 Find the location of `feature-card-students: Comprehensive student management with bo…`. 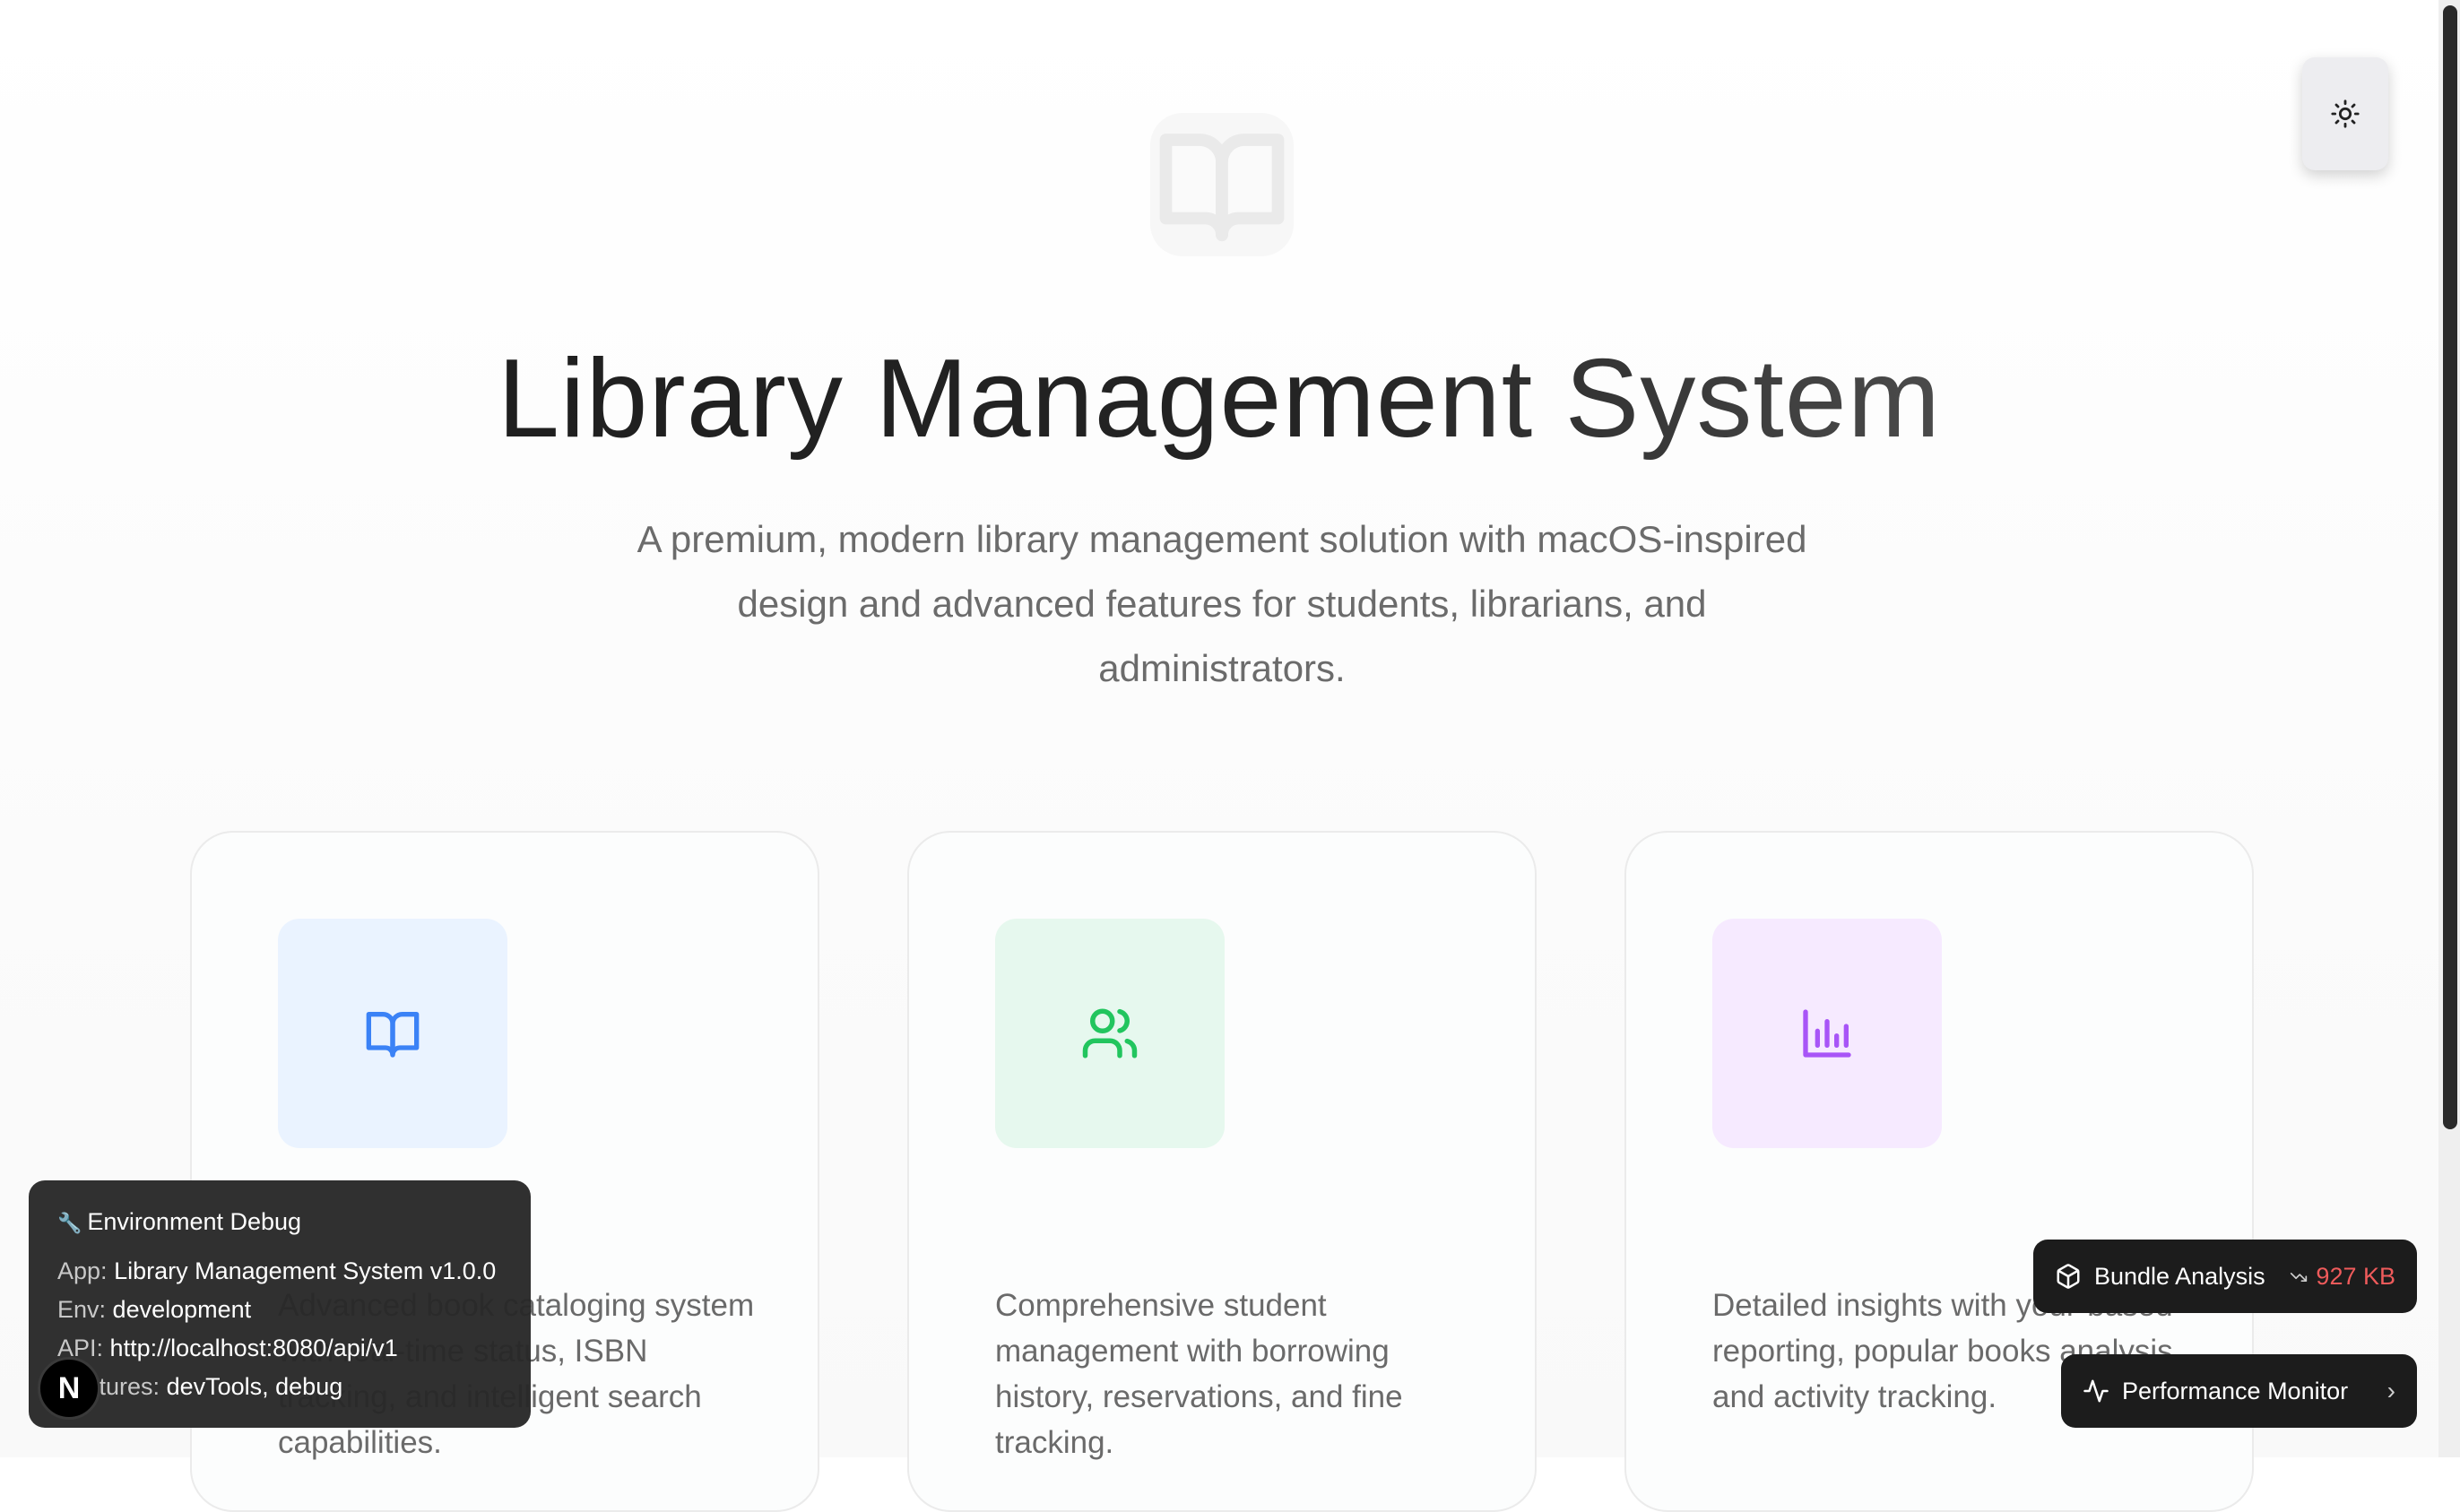

feature-card-students: Comprehensive student management with bo… is located at coordinates (1222, 1171).